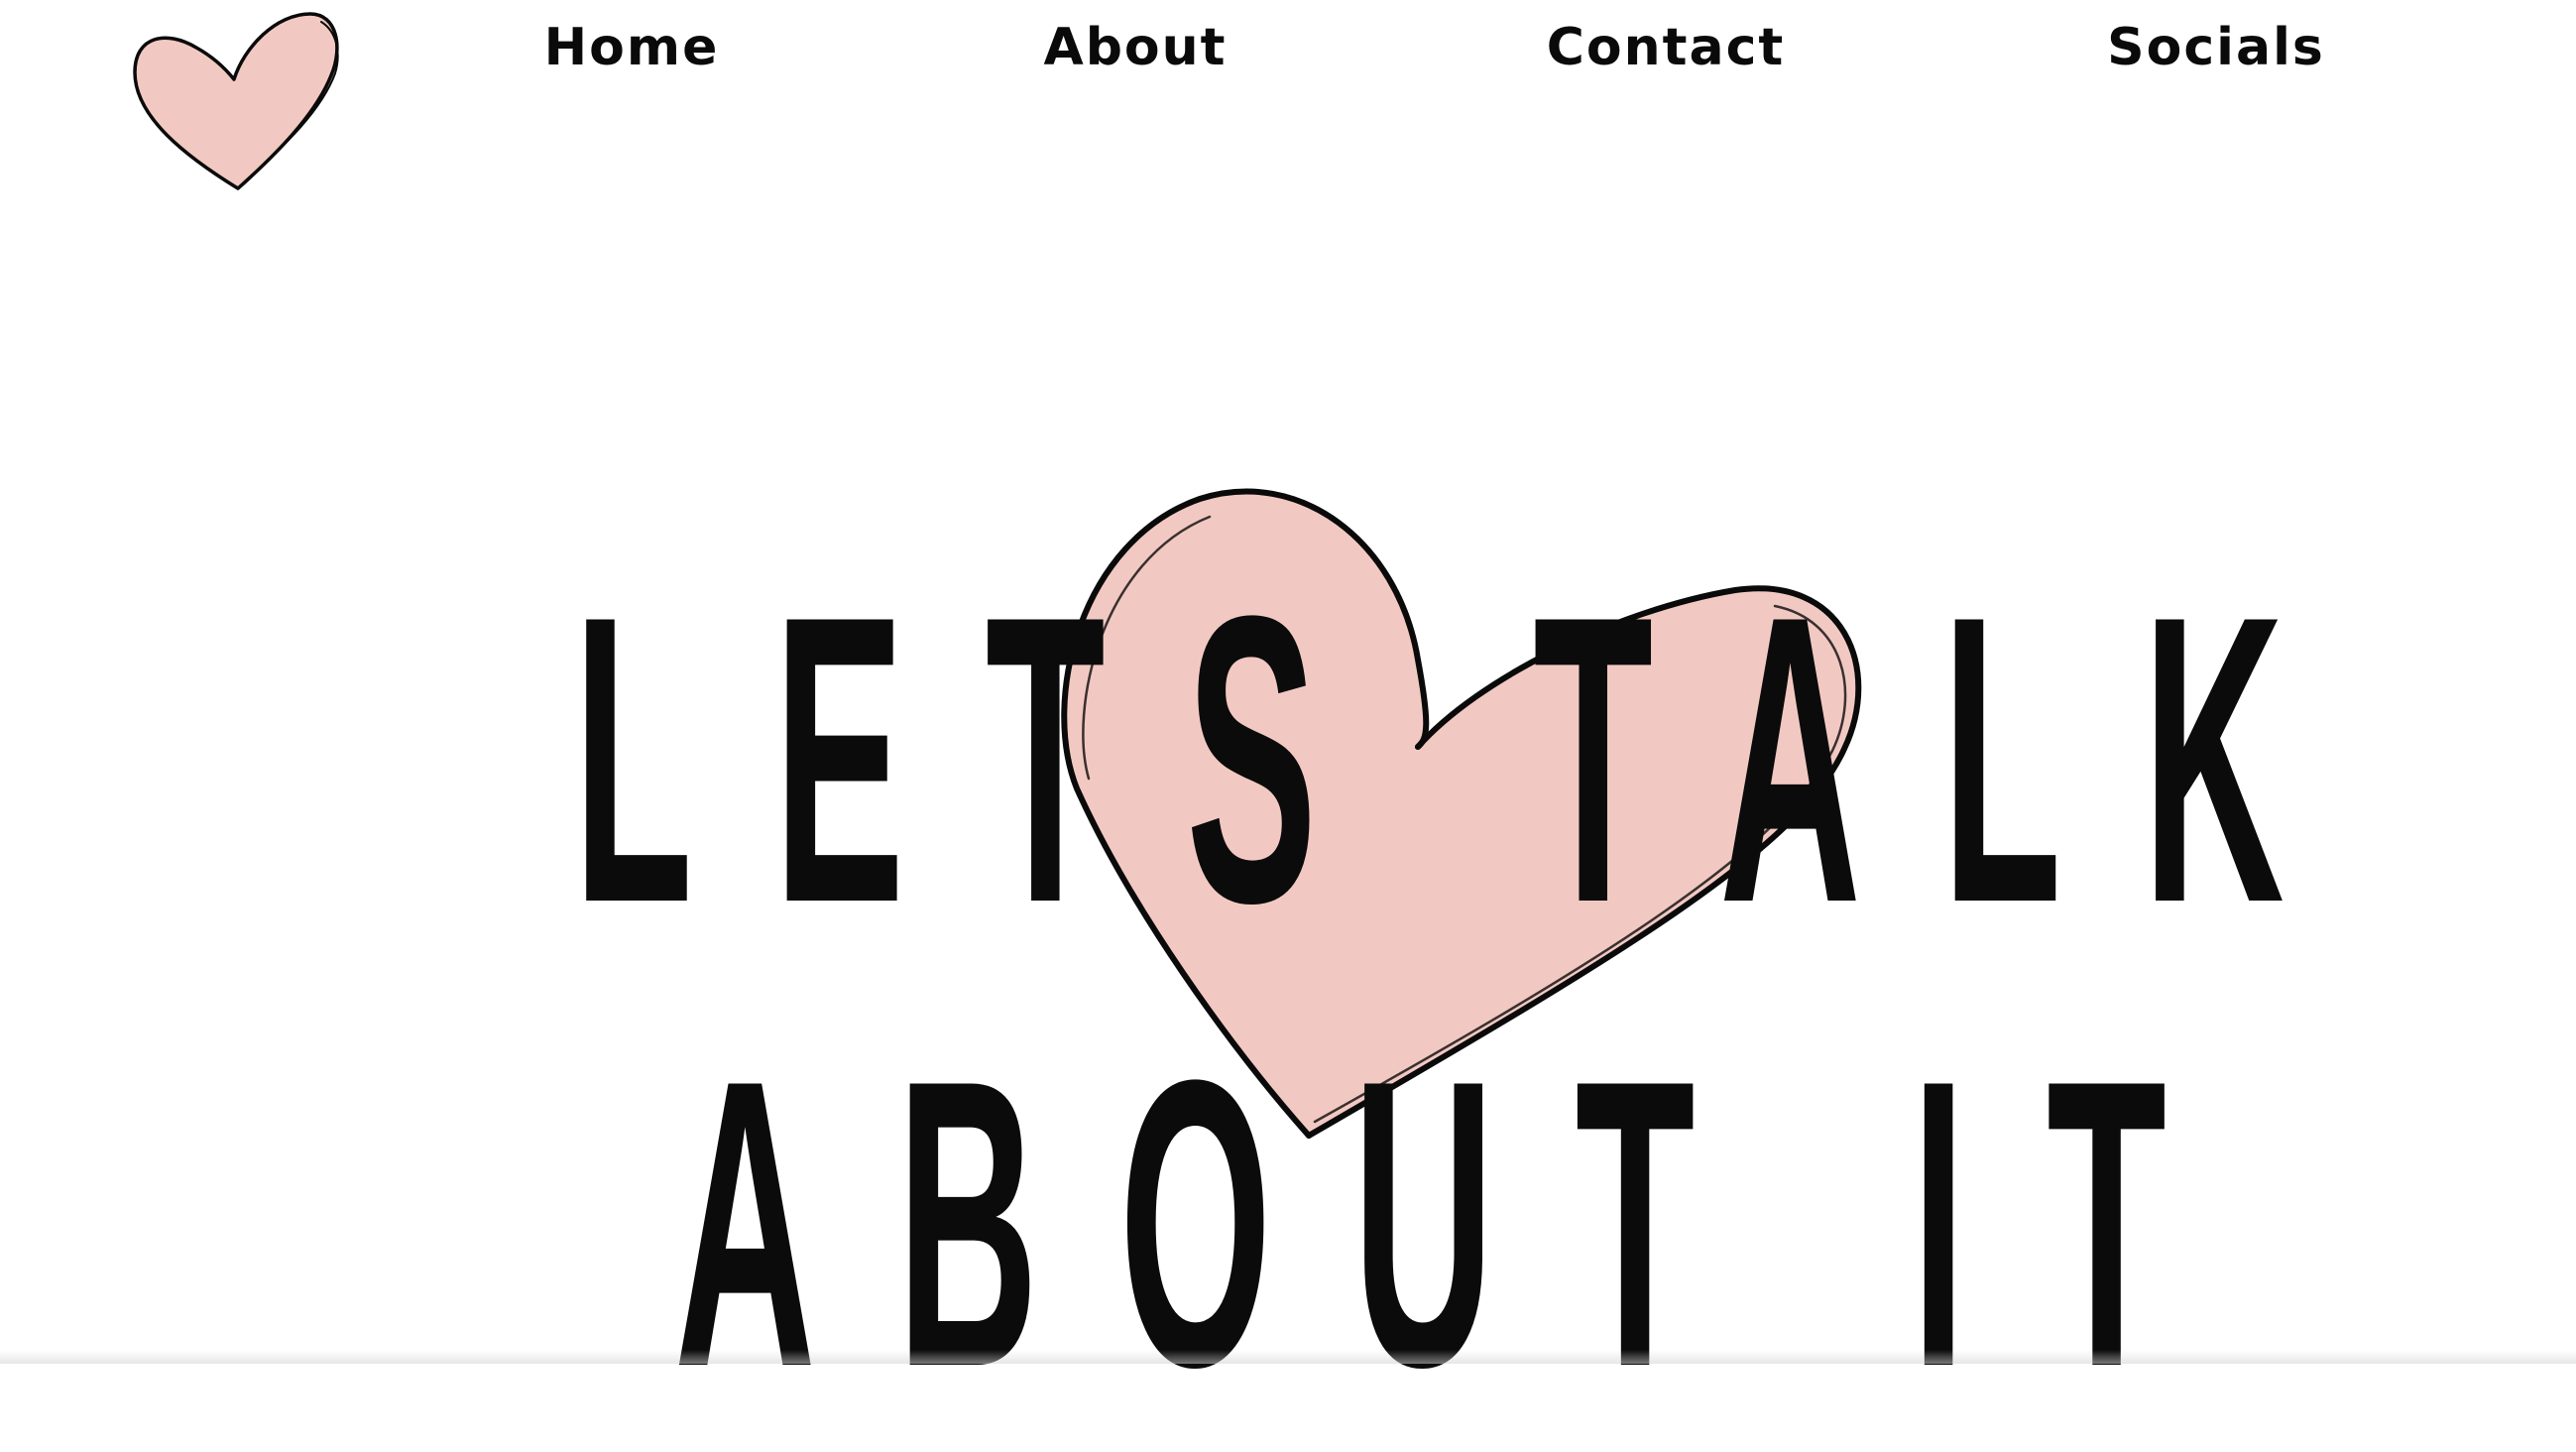  I want to click on nav-link-socials: Socials, so click(2216, 47).